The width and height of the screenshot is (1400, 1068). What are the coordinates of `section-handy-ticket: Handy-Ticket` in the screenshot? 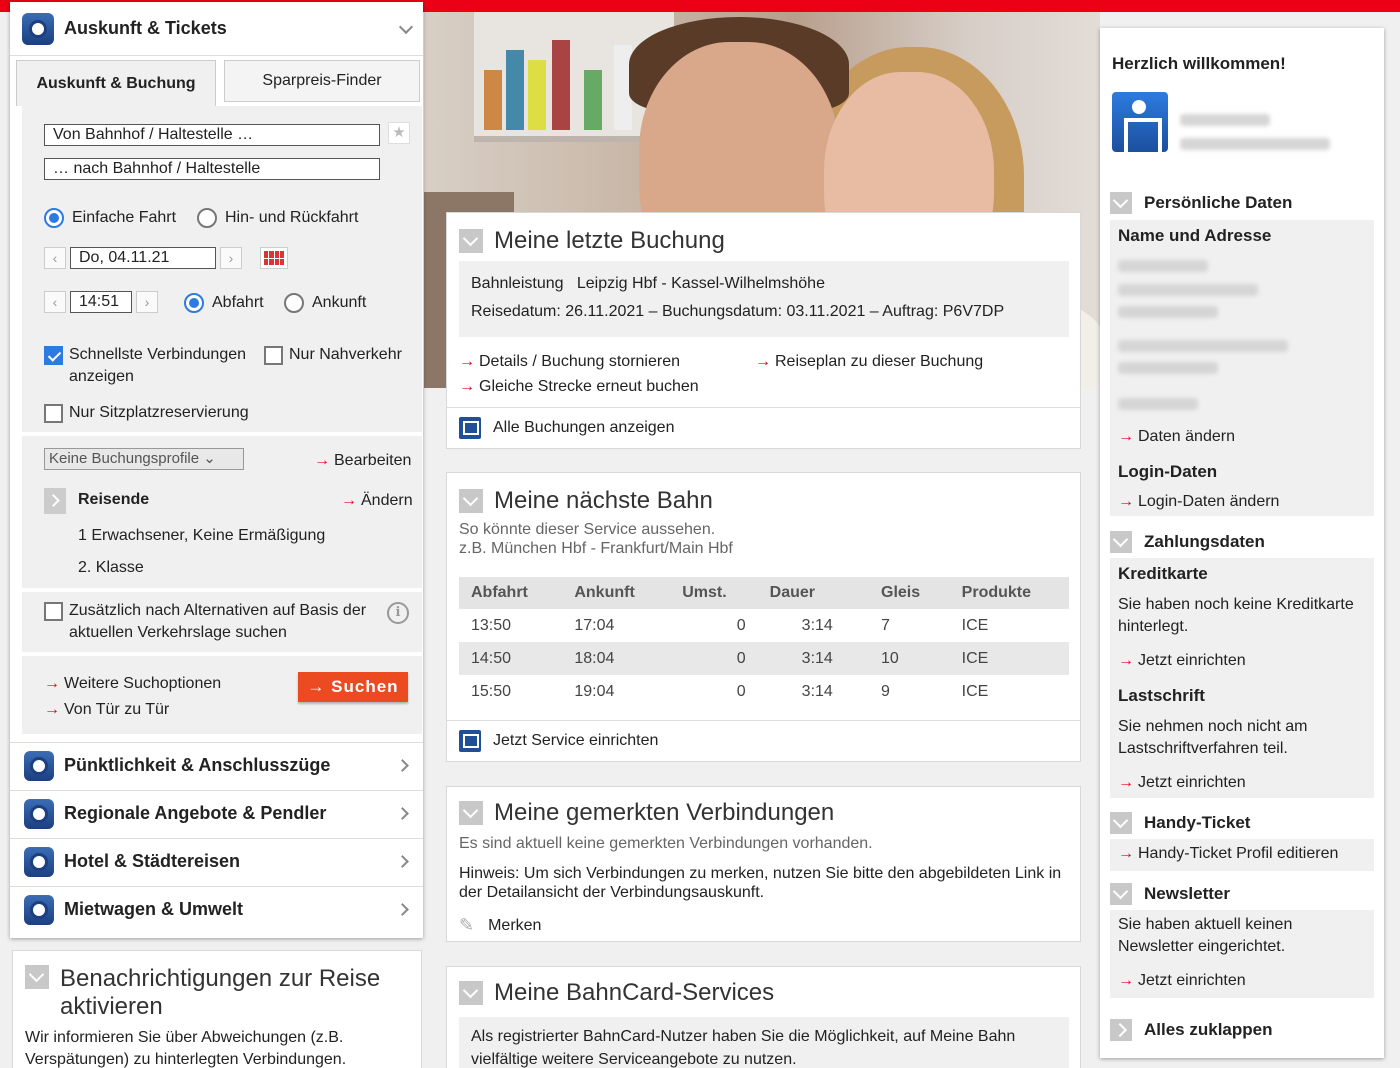 It's located at (1242, 823).